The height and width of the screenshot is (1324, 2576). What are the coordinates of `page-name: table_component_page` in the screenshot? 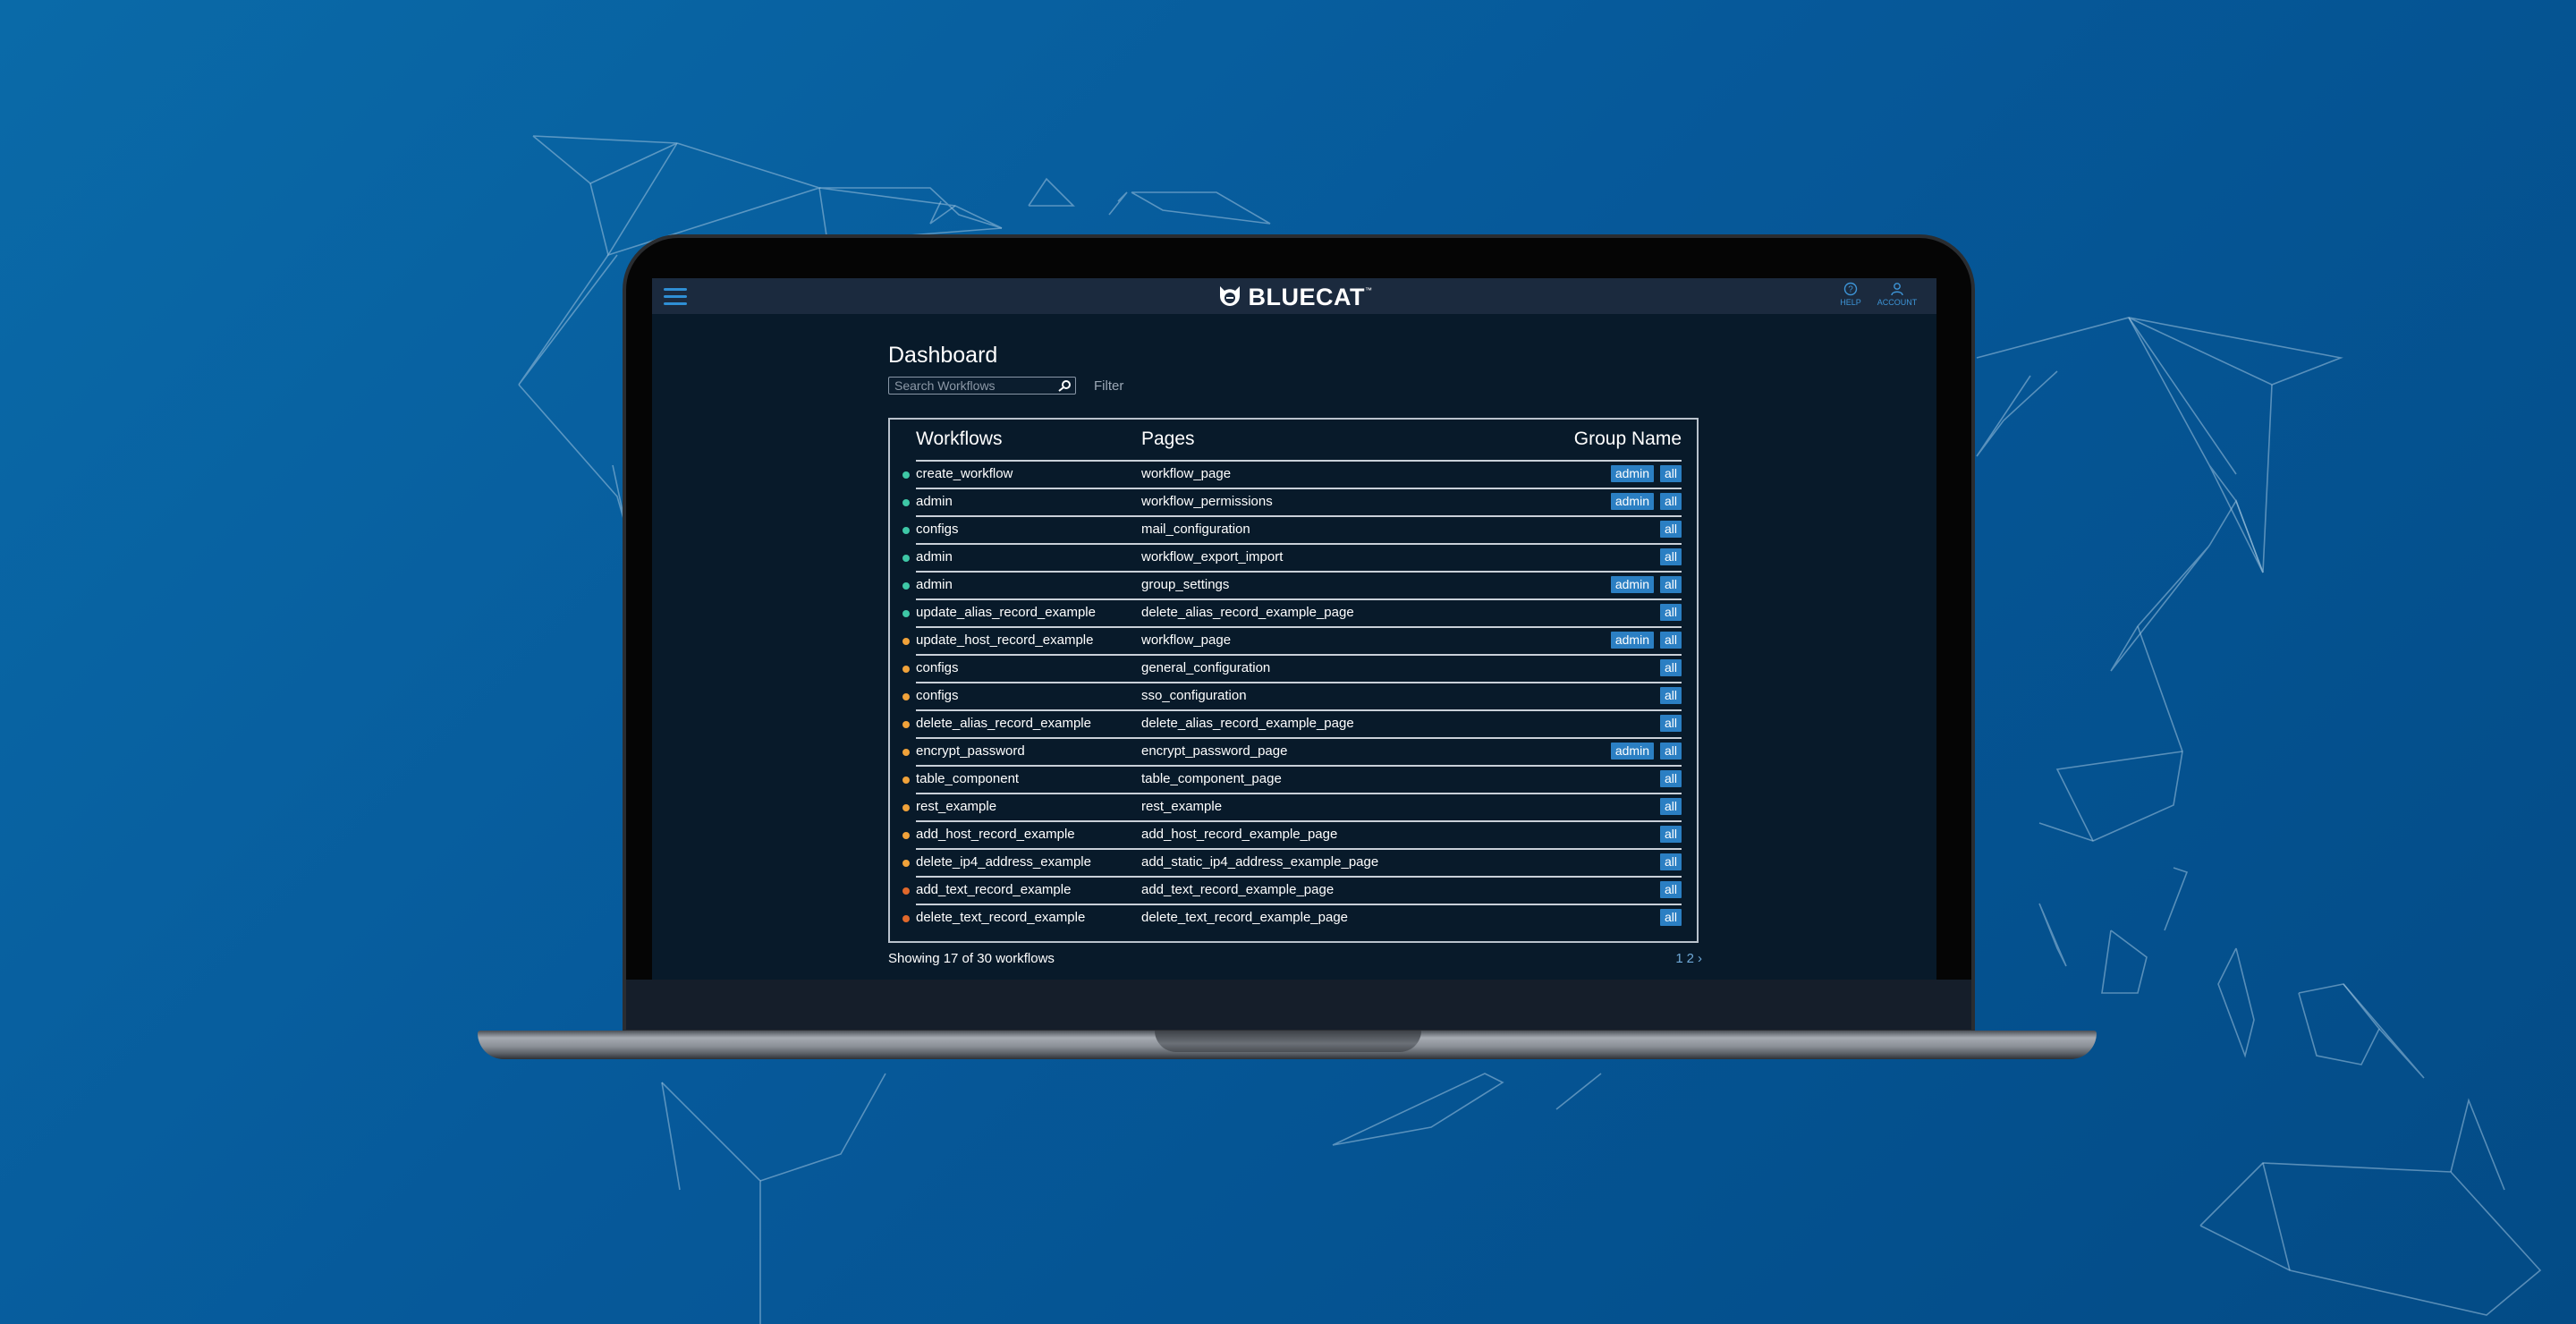 It's located at (1211, 778).